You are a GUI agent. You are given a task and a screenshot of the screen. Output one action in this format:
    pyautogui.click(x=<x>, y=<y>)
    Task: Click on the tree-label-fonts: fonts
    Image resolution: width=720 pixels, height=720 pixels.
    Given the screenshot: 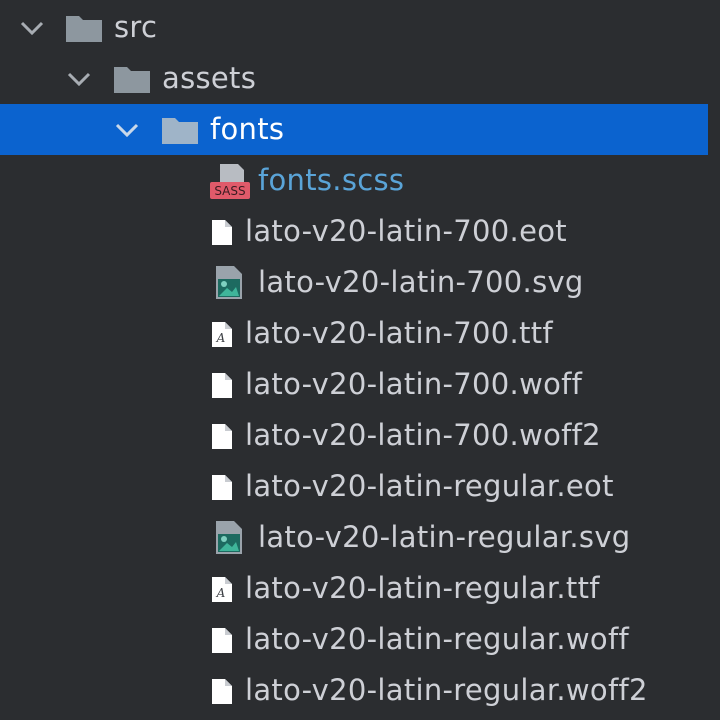 What is the action you would take?
    pyautogui.click(x=247, y=129)
    